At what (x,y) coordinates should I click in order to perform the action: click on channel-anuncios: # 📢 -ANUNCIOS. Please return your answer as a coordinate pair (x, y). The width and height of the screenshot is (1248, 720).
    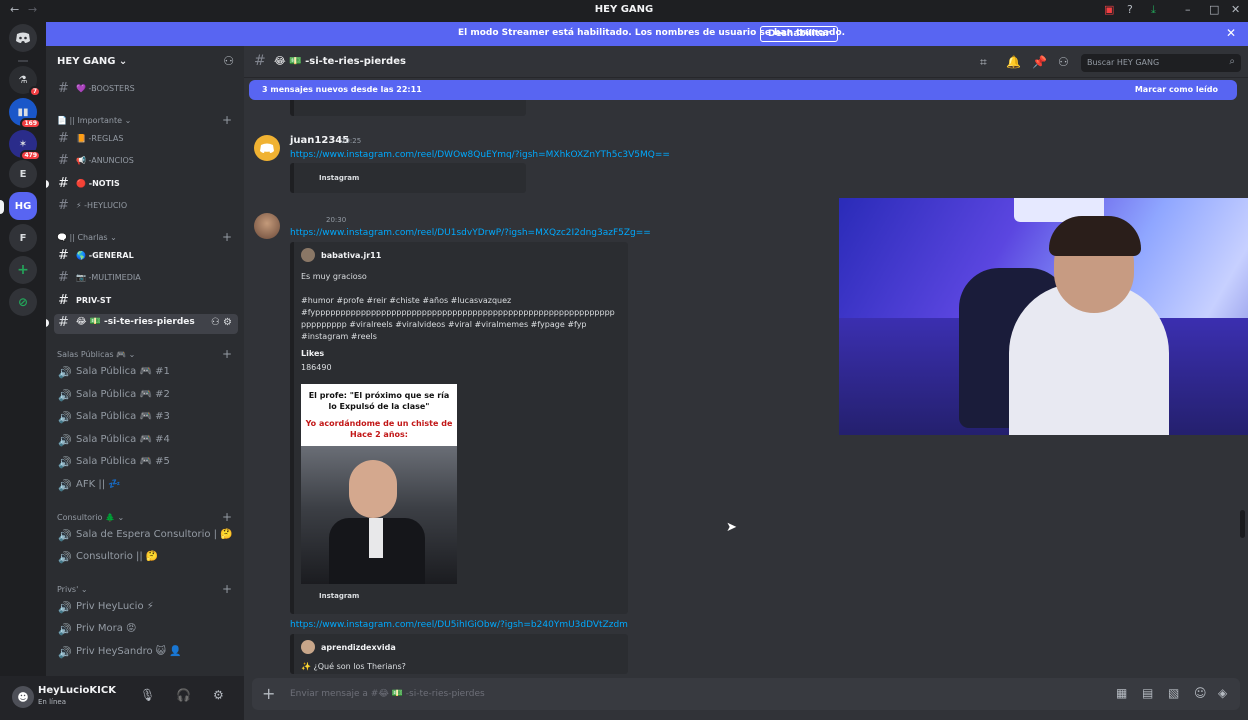
    Looking at the image, I should click on (146, 162).